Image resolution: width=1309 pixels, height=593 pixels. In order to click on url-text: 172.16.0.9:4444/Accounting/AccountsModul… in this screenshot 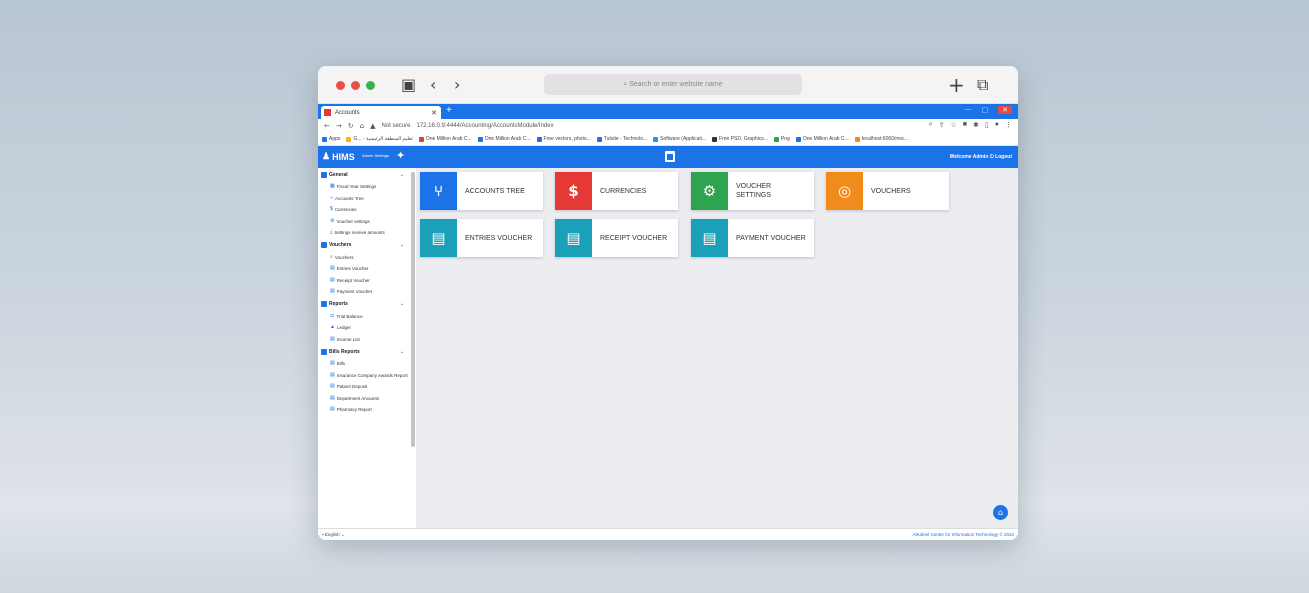, I will do `click(484, 126)`.